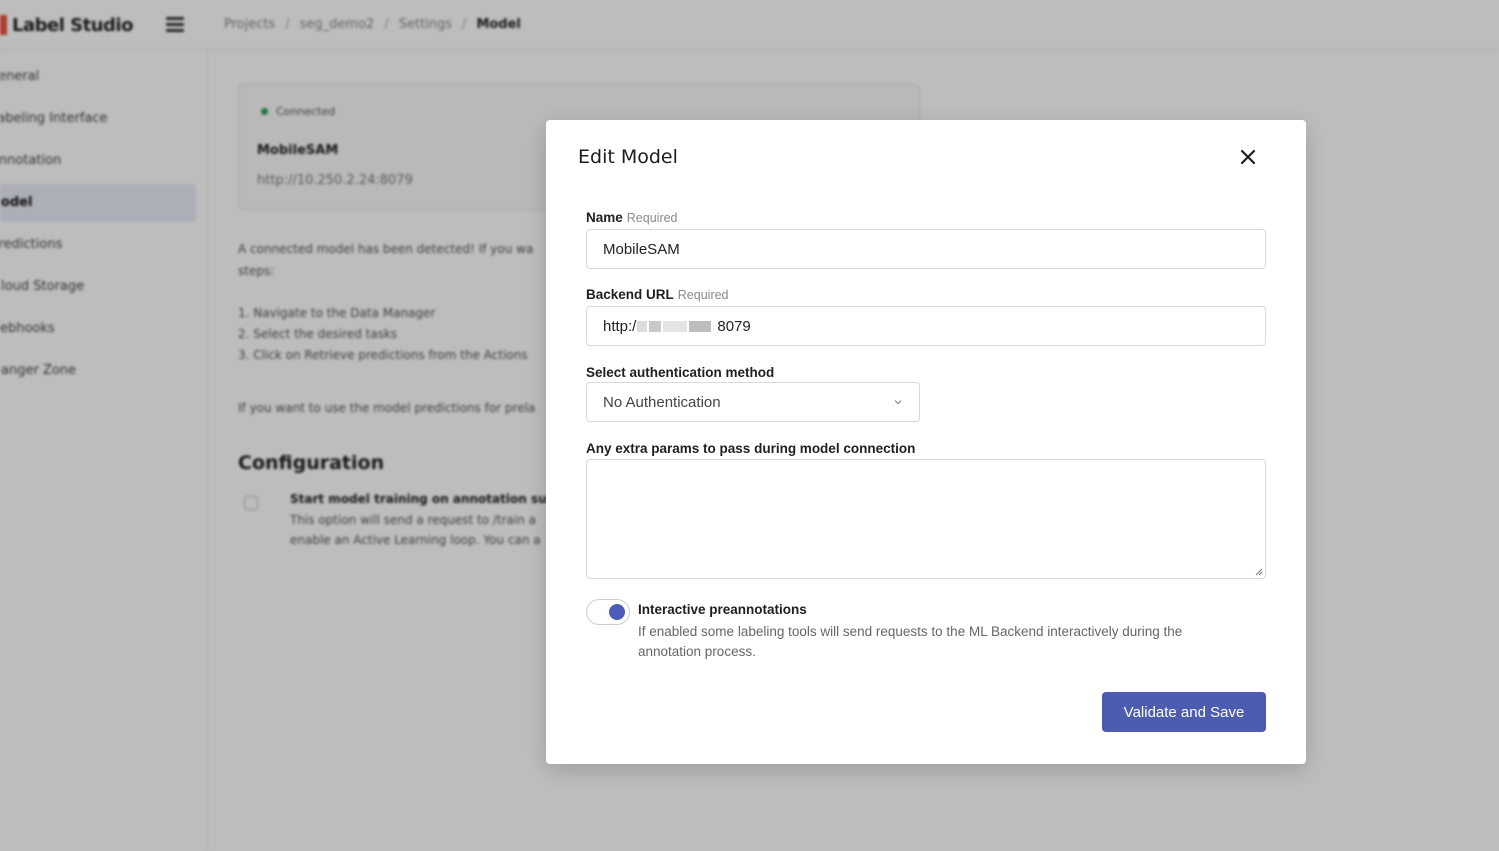  Describe the element at coordinates (608, 612) in the screenshot. I see `interactive-preannotations-toggle` at that location.